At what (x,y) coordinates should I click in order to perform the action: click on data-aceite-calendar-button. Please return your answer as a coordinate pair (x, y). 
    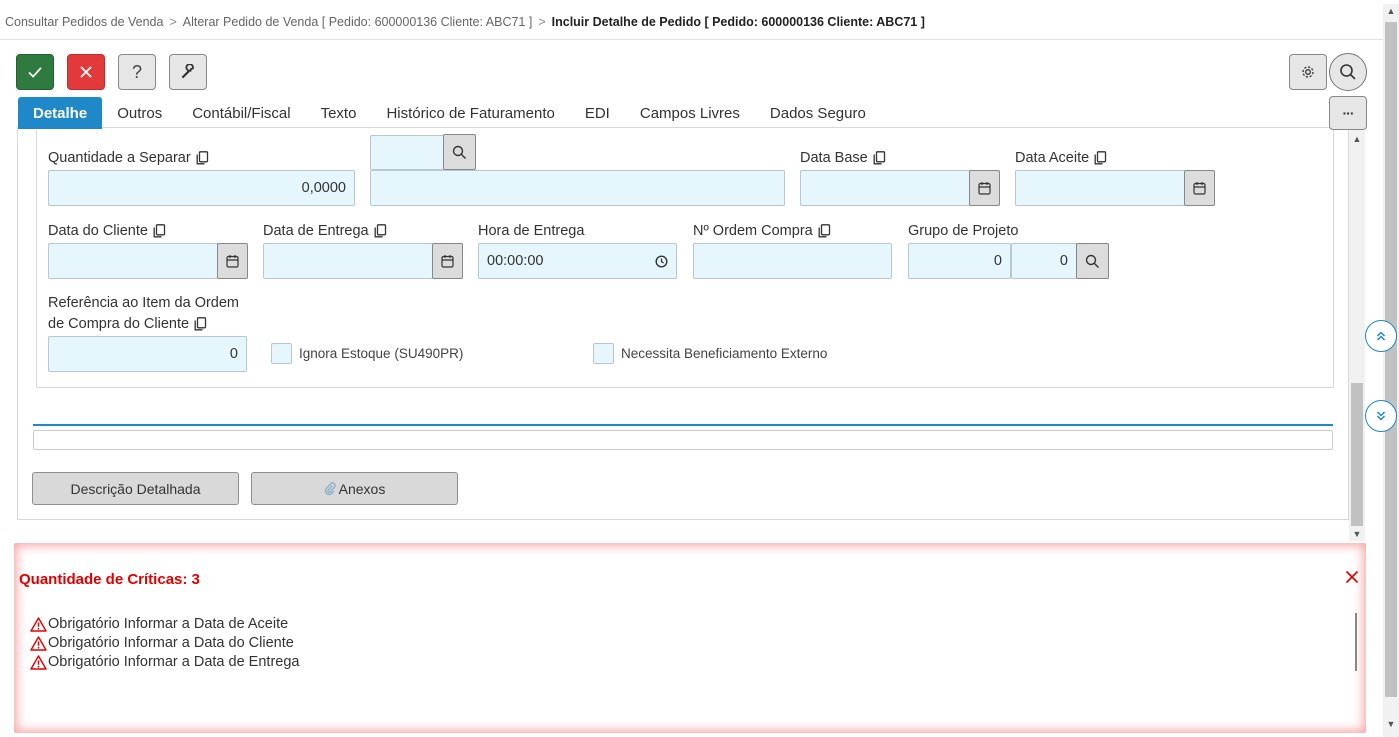
    Looking at the image, I should click on (1199, 188).